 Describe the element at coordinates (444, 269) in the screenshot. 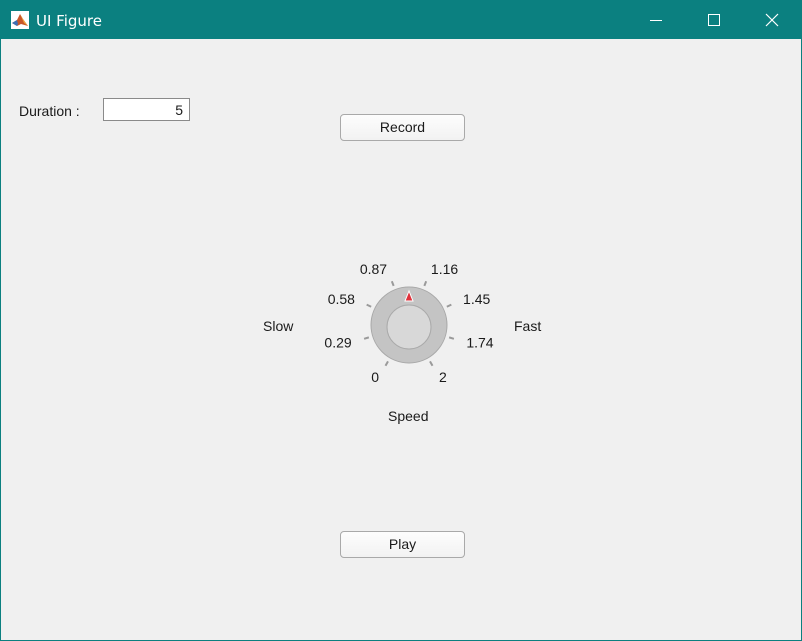

I see `knob-tick-label: 1.16` at that location.